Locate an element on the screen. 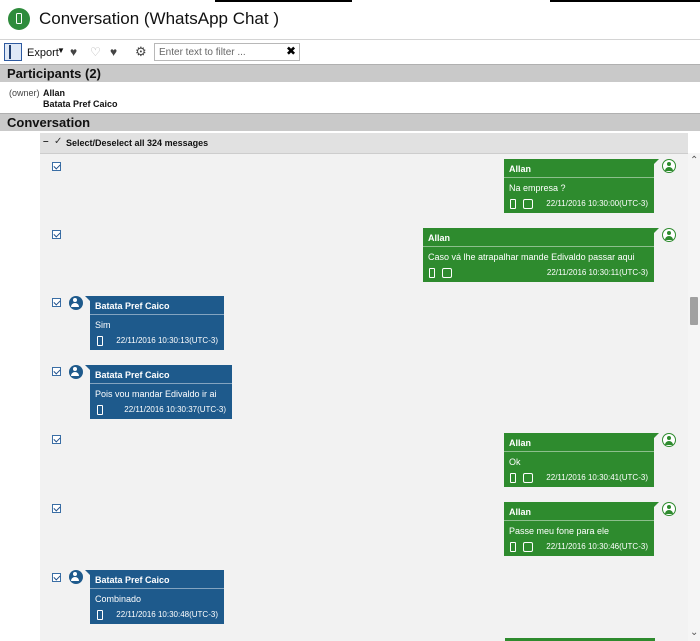 This screenshot has width=700, height=641. export-button: Export is located at coordinates (43, 53).